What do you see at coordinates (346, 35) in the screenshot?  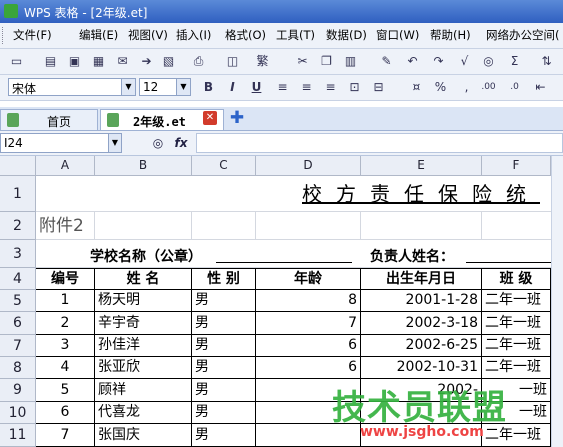 I see `menu-data: 数据(D)` at bounding box center [346, 35].